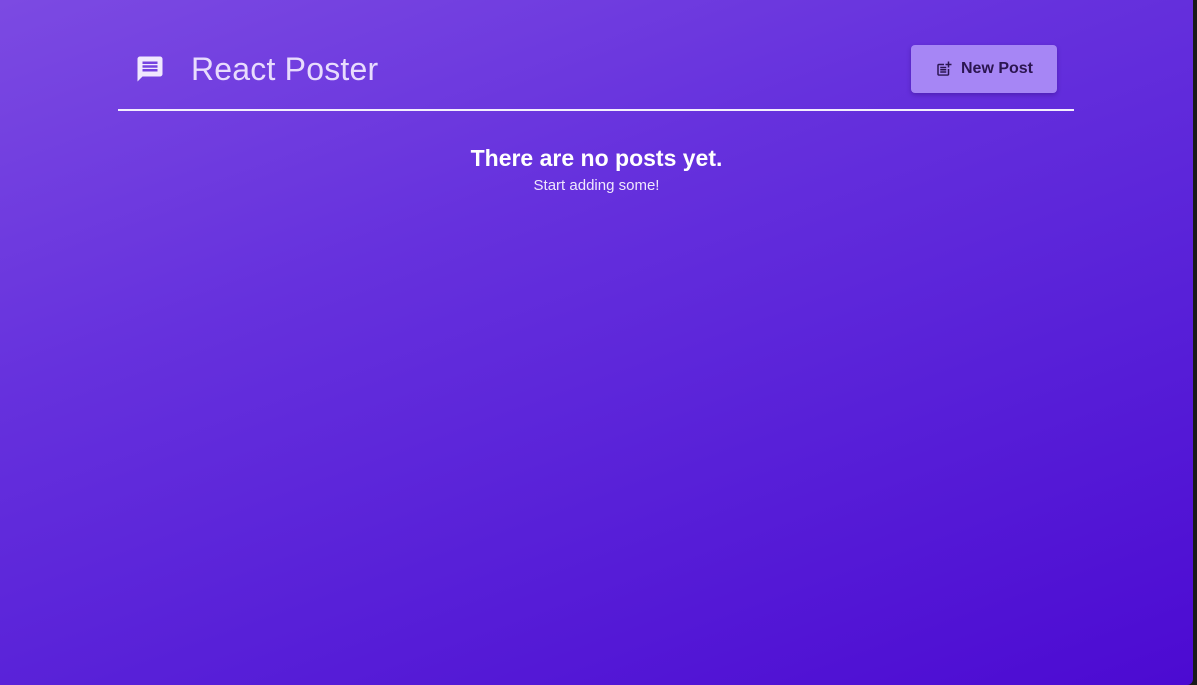  What do you see at coordinates (150, 69) in the screenshot?
I see `message-icon` at bounding box center [150, 69].